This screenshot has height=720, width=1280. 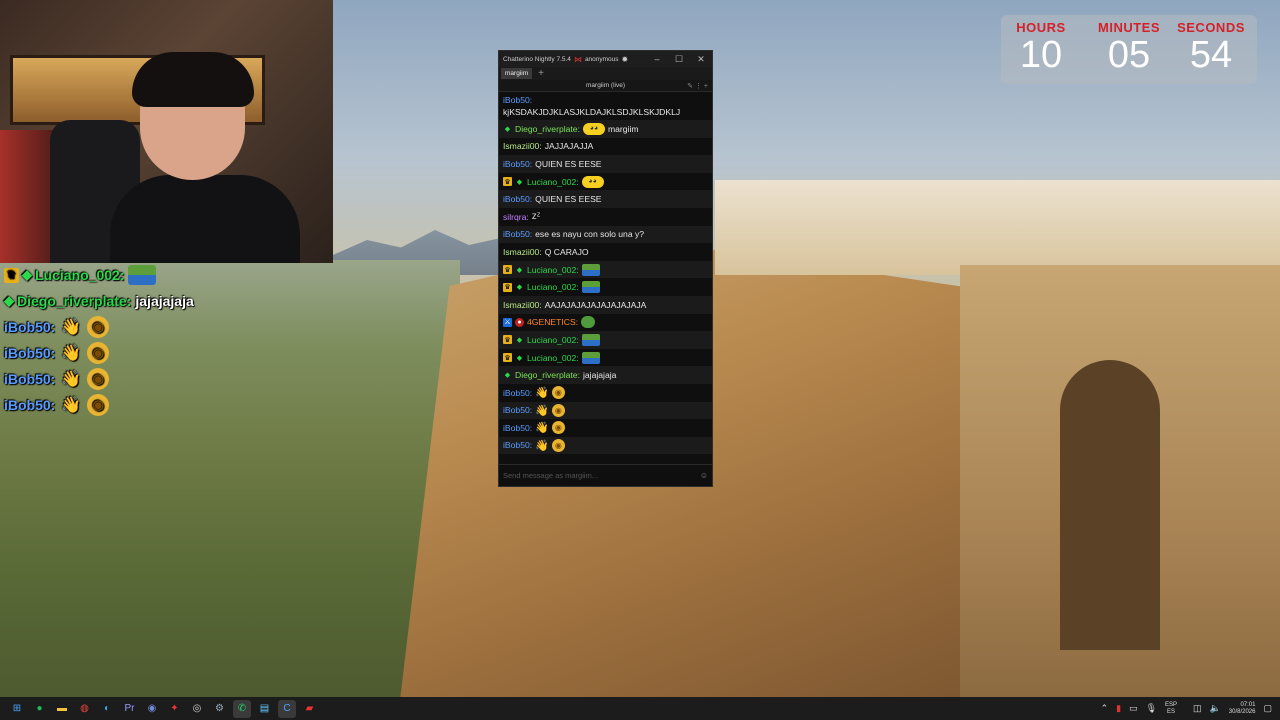 I want to click on settings-gear-icon: ✹, so click(x=625, y=59).